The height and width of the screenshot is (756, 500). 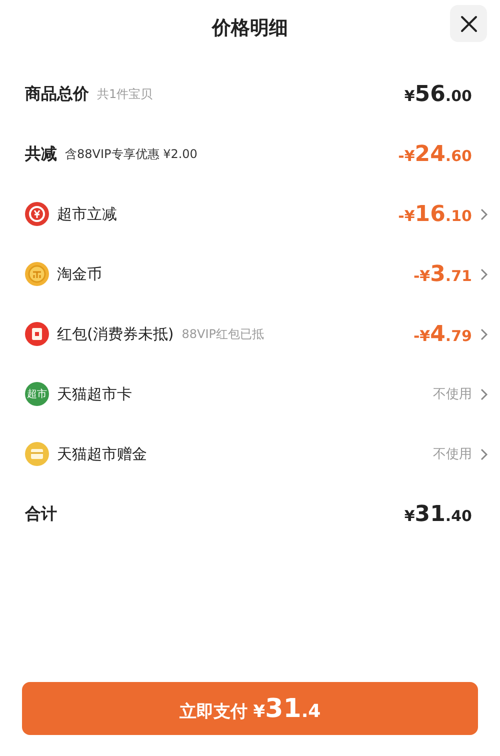 I want to click on row-note: 88VIP红包已抵, so click(x=223, y=334).